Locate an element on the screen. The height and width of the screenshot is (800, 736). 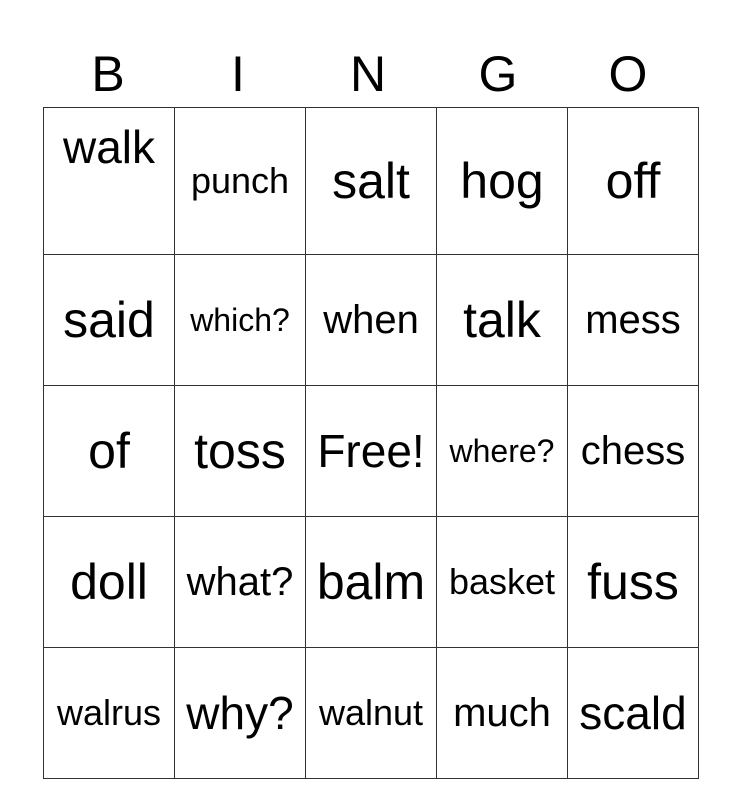
bingo-row: doll what? balm basket fuss is located at coordinates (371, 582).